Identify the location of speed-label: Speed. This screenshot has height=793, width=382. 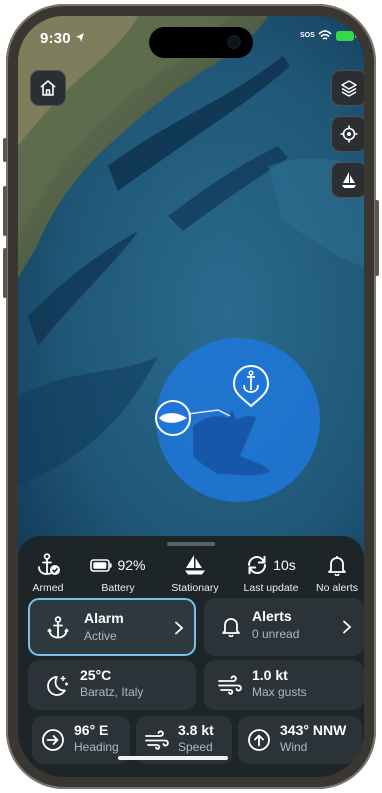
(195, 747).